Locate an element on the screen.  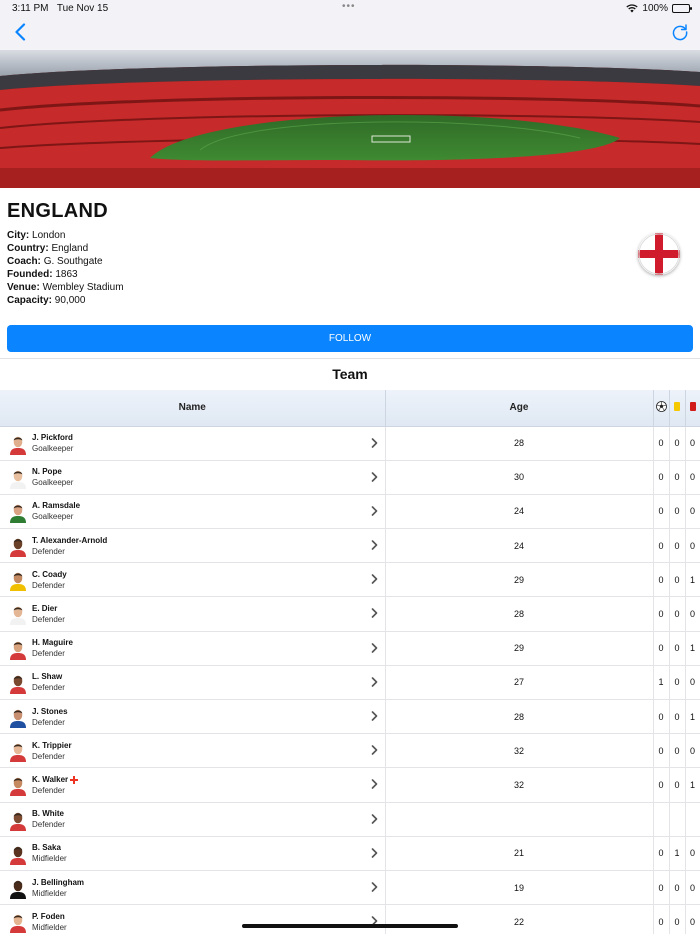
table-row: C. Coady Defender 29 0 0 1 is located at coordinates (350, 580).